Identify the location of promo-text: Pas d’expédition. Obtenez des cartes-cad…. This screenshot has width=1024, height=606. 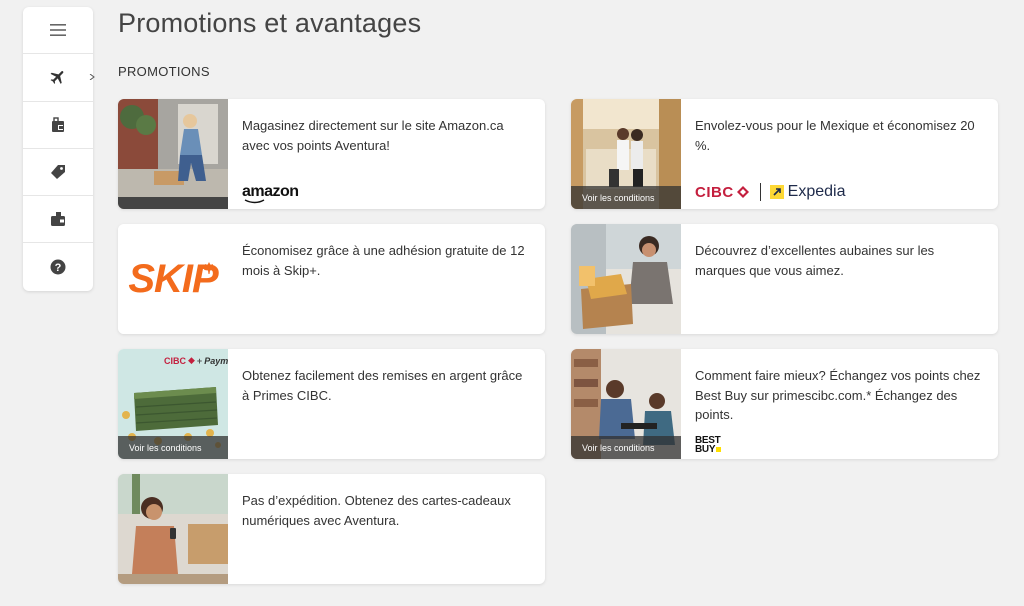
(376, 510).